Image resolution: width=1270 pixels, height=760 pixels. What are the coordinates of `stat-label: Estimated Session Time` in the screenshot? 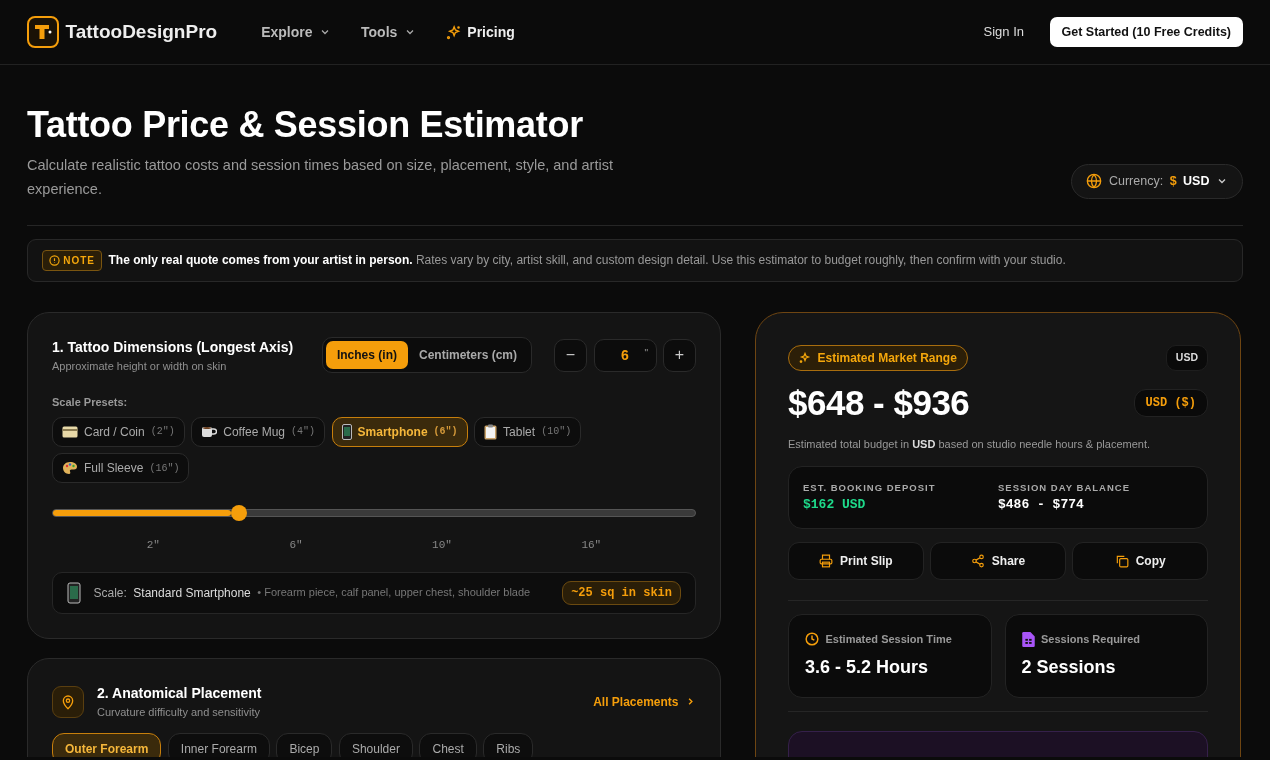 It's located at (888, 639).